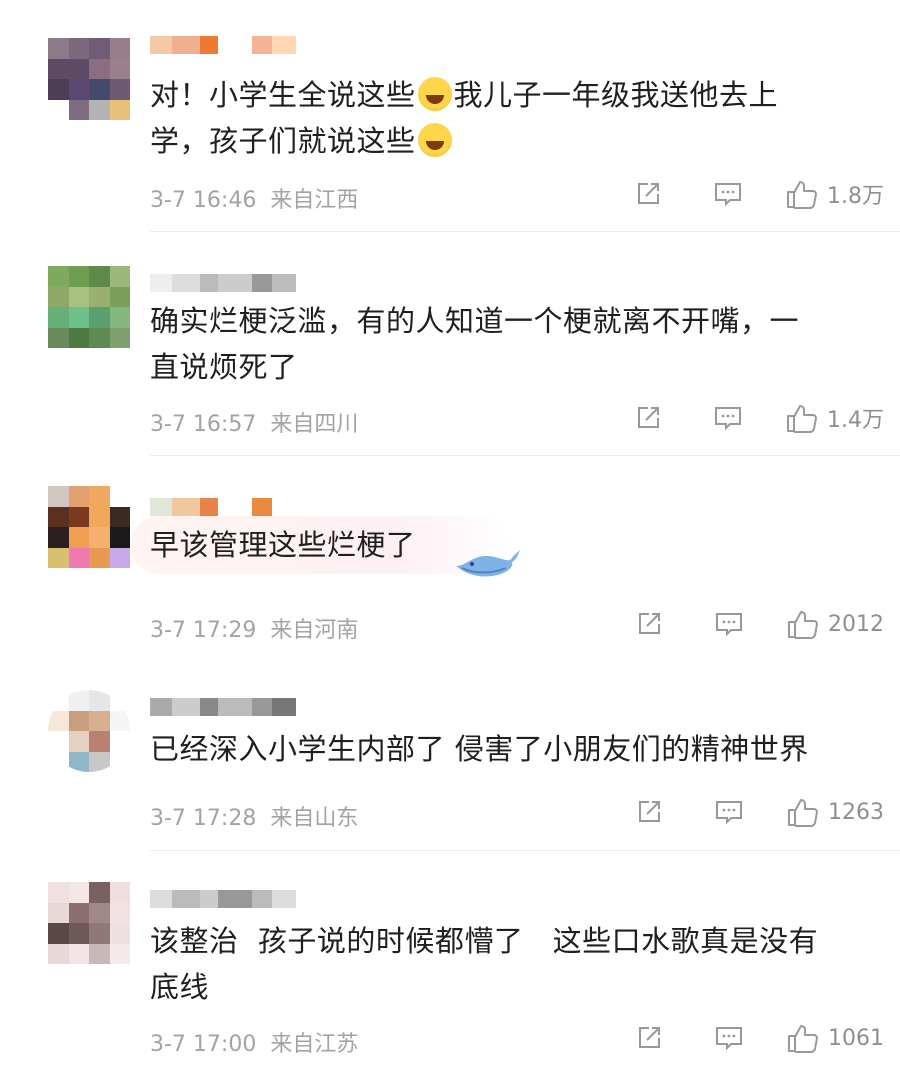 The height and width of the screenshot is (1076, 900). I want to click on whale-icon, so click(488, 563).